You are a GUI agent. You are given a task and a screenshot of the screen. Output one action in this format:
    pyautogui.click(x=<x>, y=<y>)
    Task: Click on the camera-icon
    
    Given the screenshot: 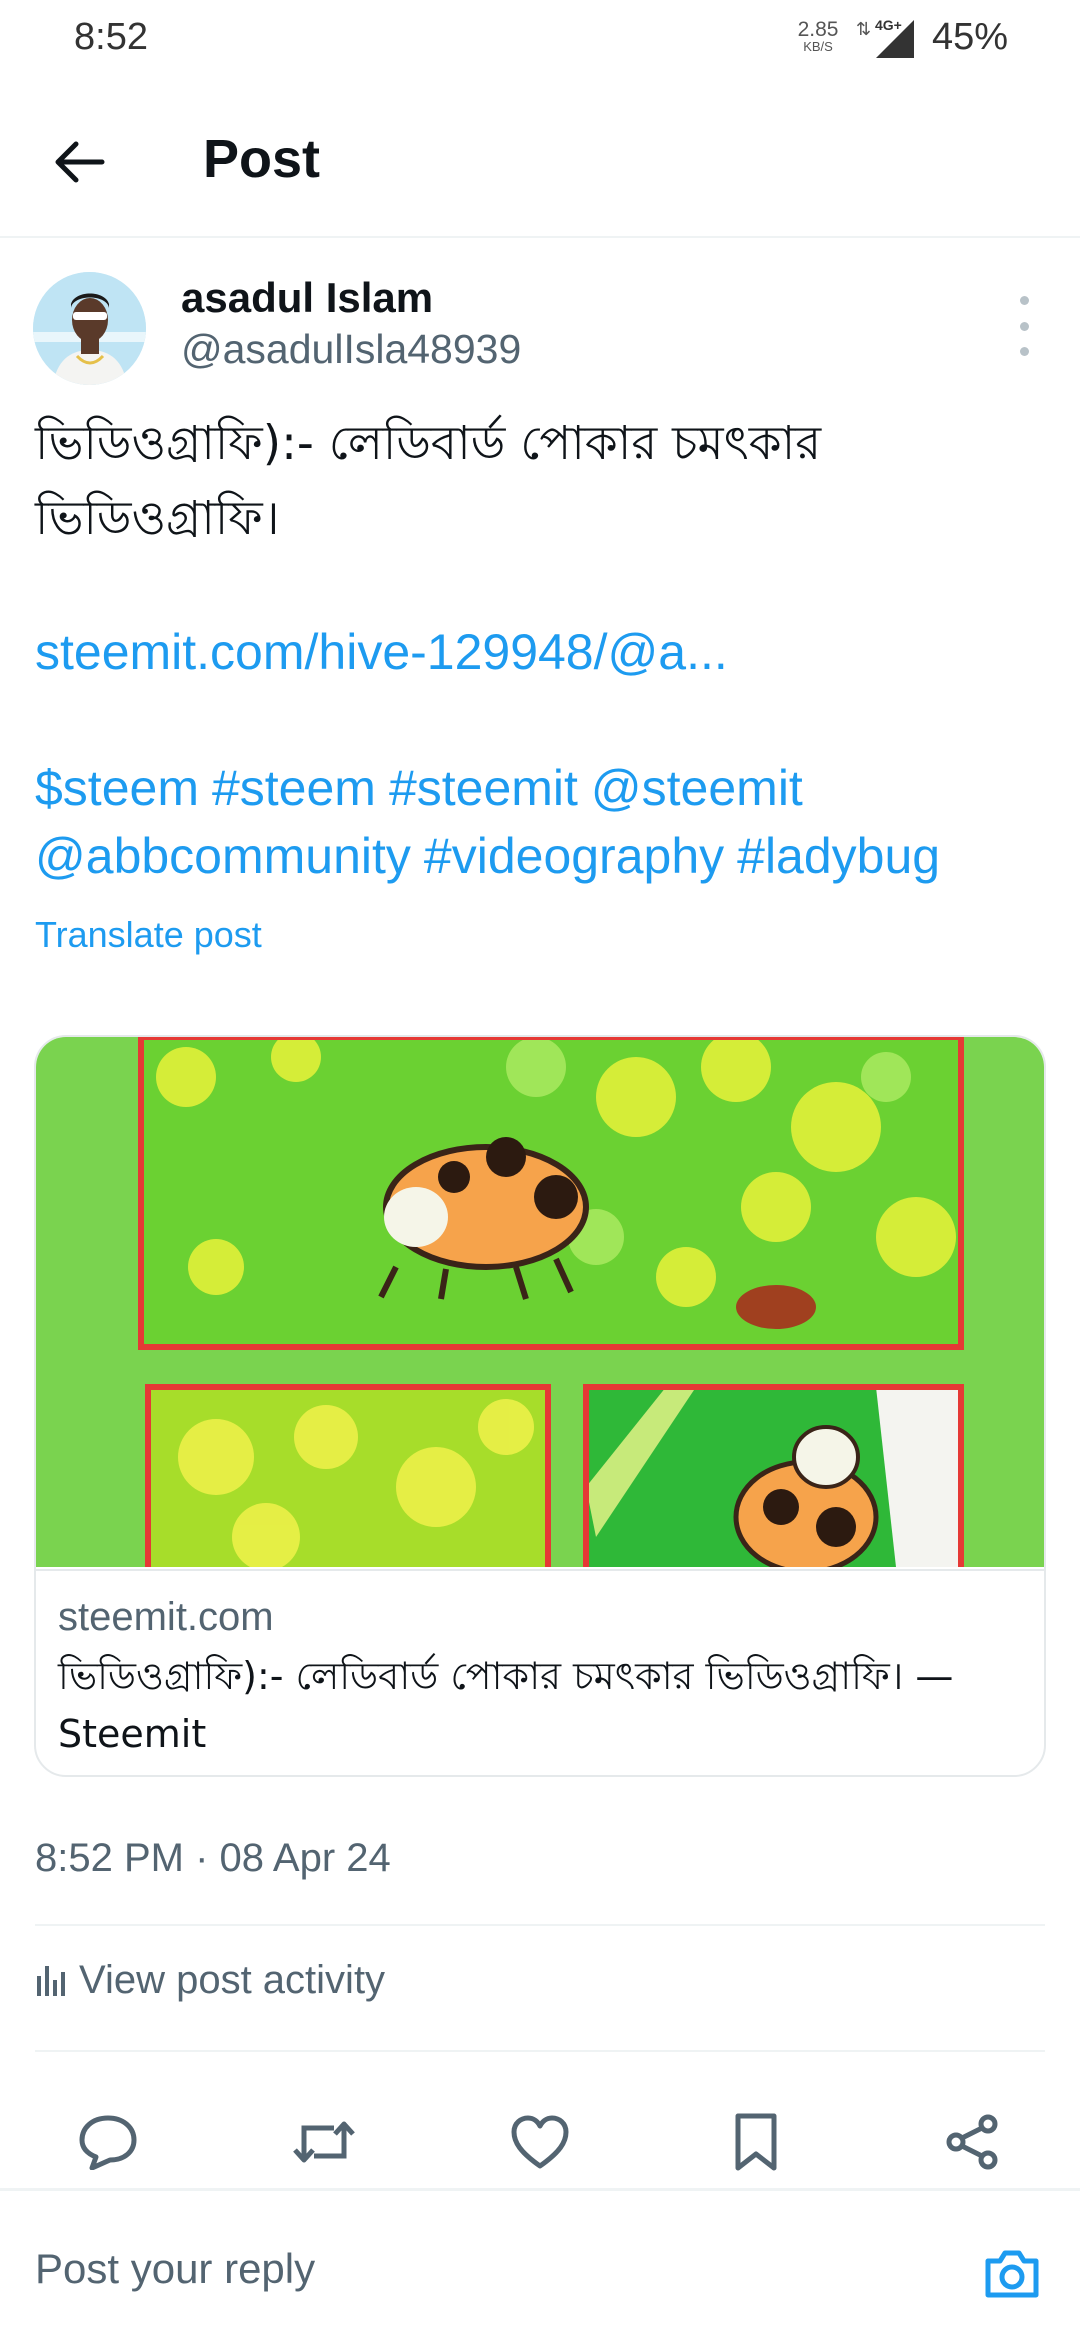 What is the action you would take?
    pyautogui.click(x=1012, y=2274)
    